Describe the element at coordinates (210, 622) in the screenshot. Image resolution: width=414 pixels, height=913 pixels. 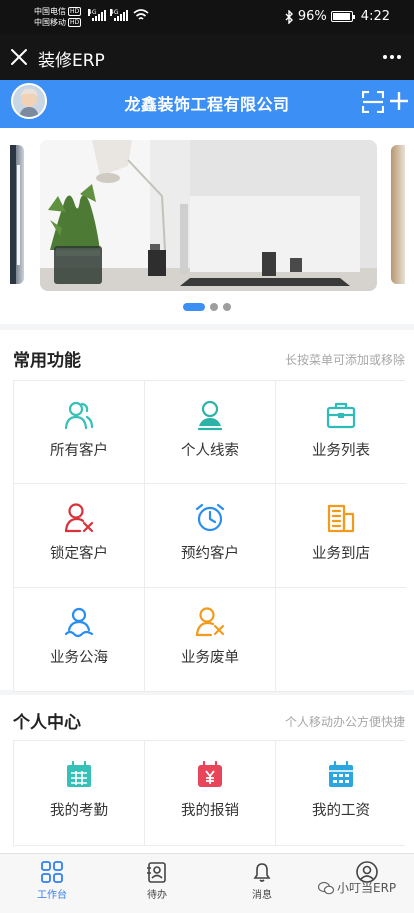
I see `user-cancel-icon` at that location.